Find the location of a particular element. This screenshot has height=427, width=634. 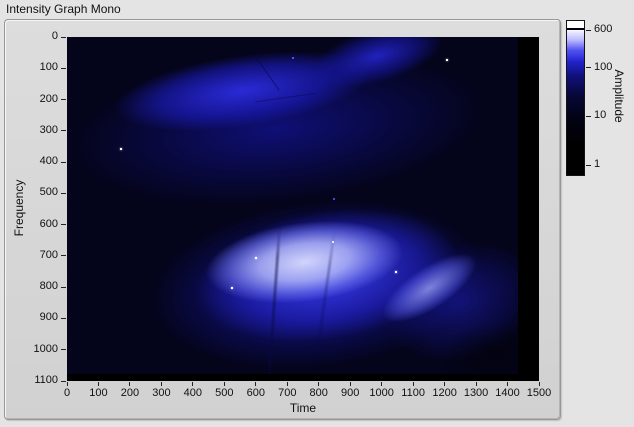

graph-title: Intensity Graph Mono is located at coordinates (63, 9).